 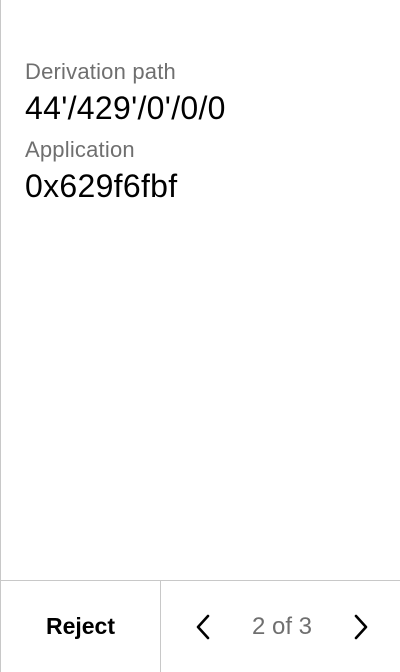 I want to click on page-indicator: 2 of 3, so click(x=282, y=626).